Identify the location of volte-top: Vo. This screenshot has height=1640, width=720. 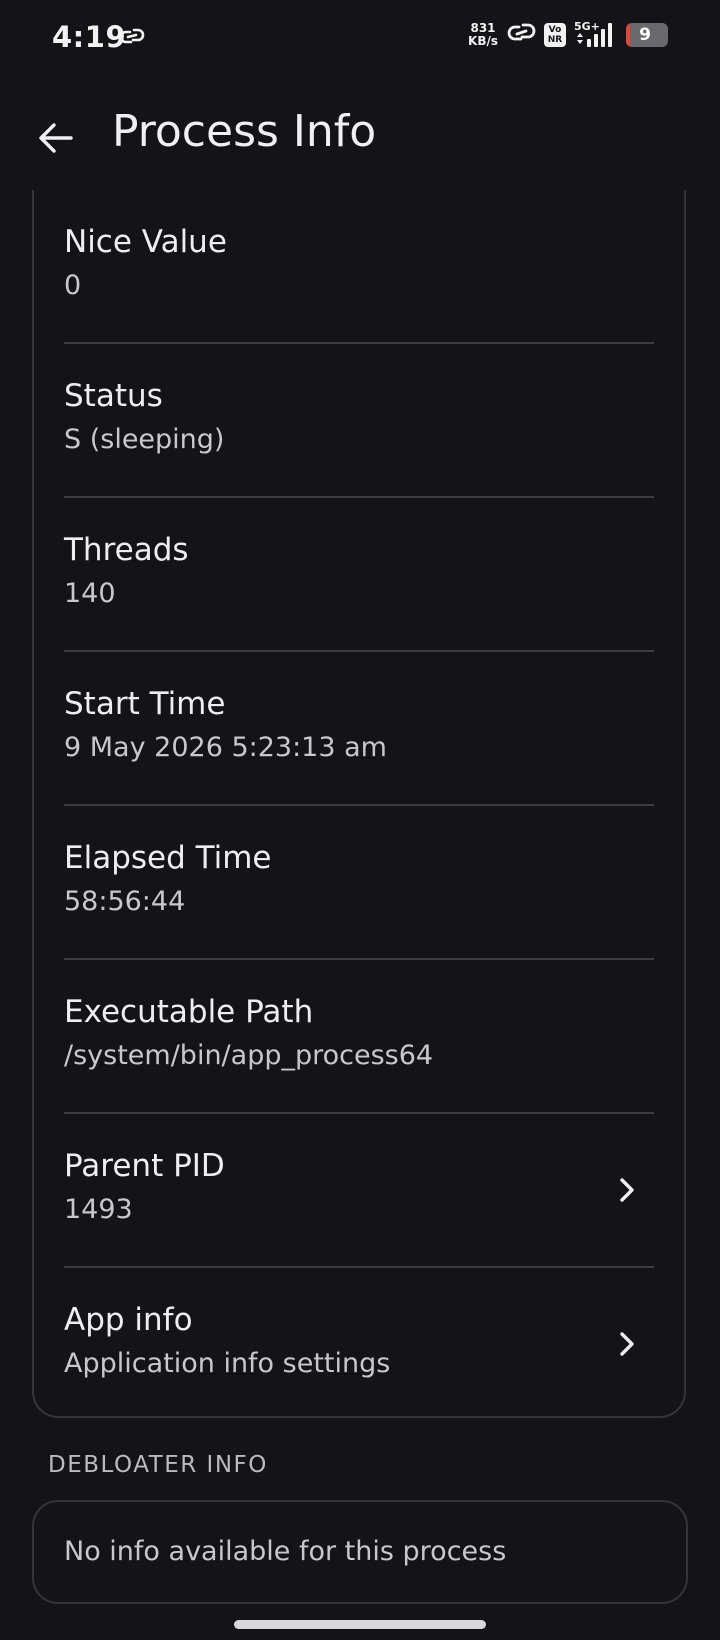
(555, 30).